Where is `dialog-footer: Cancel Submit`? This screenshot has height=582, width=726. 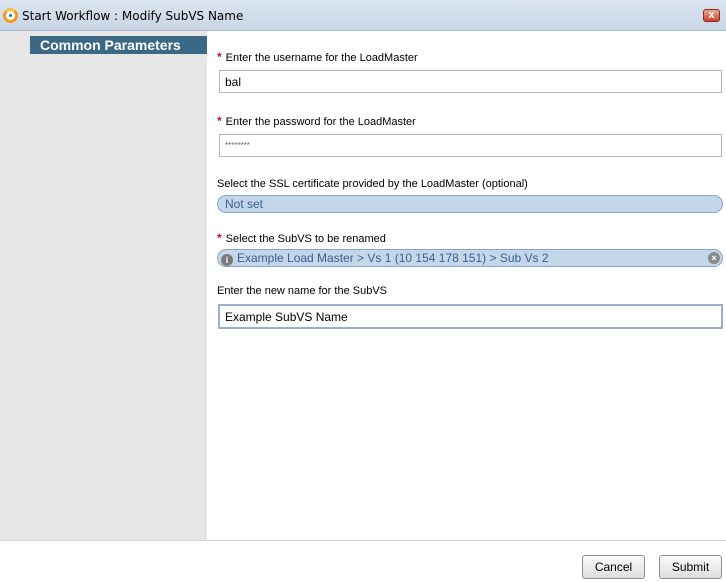
dialog-footer: Cancel Submit is located at coordinates (363, 561).